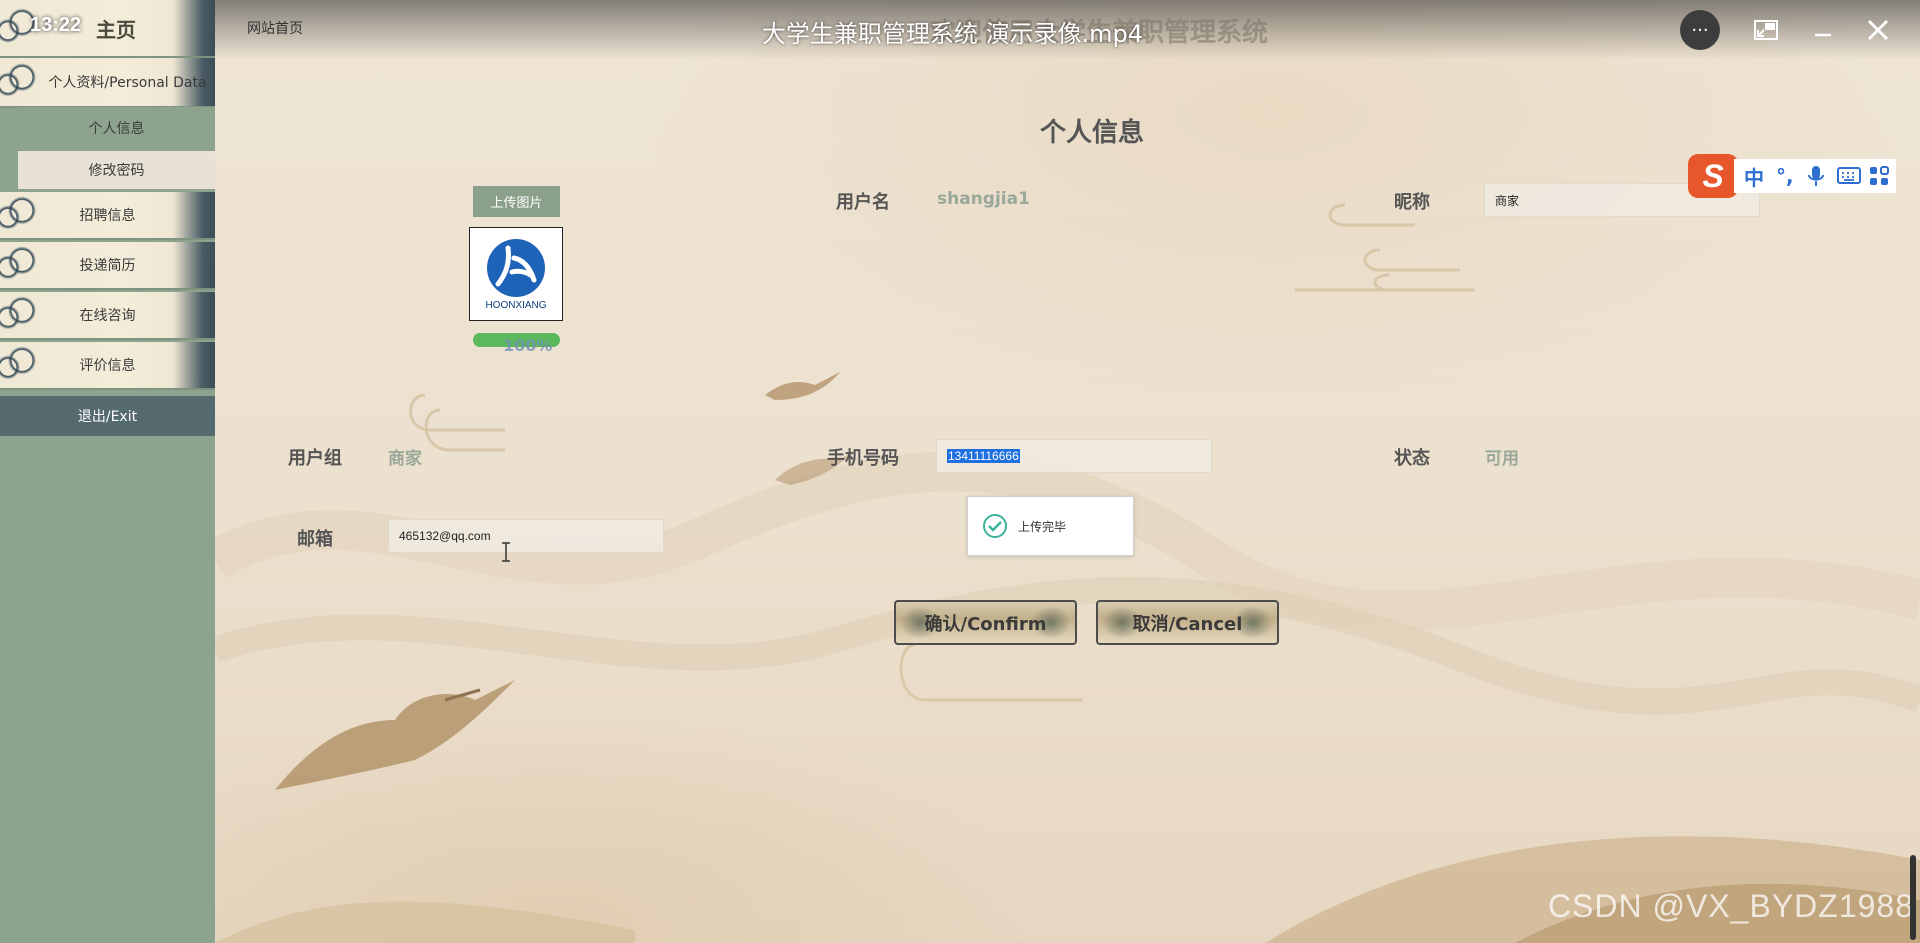 This screenshot has width=1920, height=943. I want to click on sidebar-item-label: 个人资料/Personal Data, so click(127, 83).